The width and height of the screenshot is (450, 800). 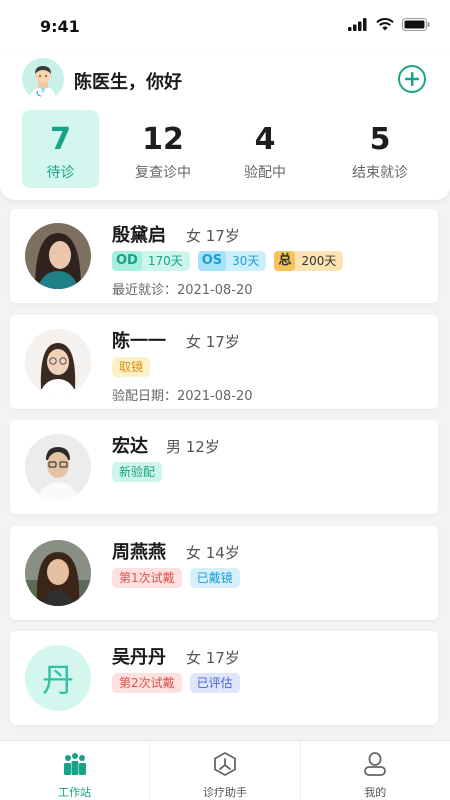 What do you see at coordinates (139, 235) in the screenshot?
I see `patient-name: 殷黛启` at bounding box center [139, 235].